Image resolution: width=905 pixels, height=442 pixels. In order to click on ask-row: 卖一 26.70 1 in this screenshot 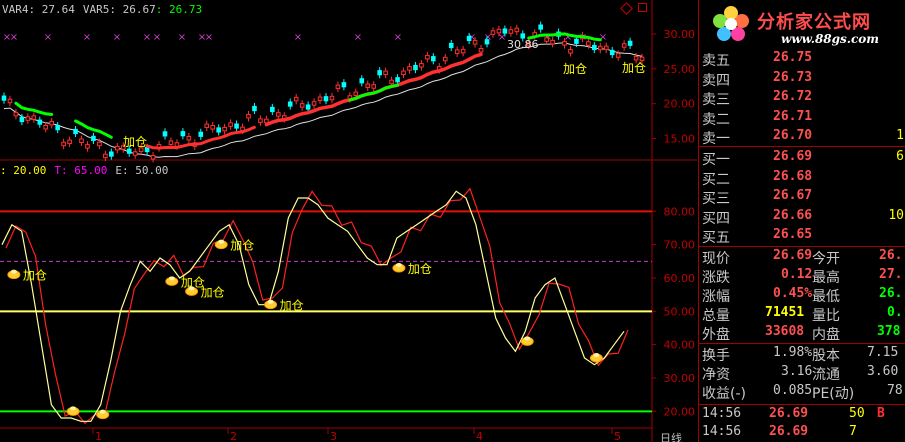, I will do `click(802, 137)`.